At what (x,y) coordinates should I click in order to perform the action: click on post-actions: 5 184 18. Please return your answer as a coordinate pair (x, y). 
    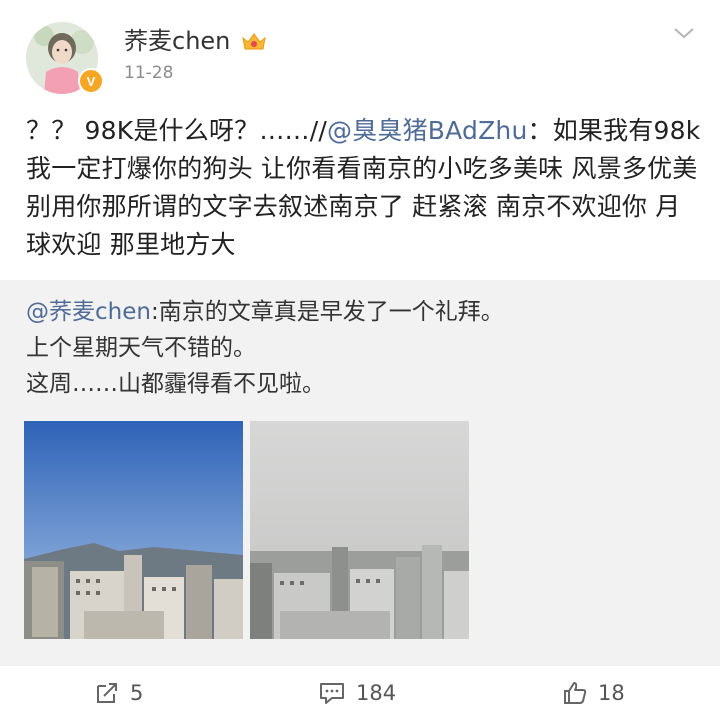
    Looking at the image, I should click on (360, 693).